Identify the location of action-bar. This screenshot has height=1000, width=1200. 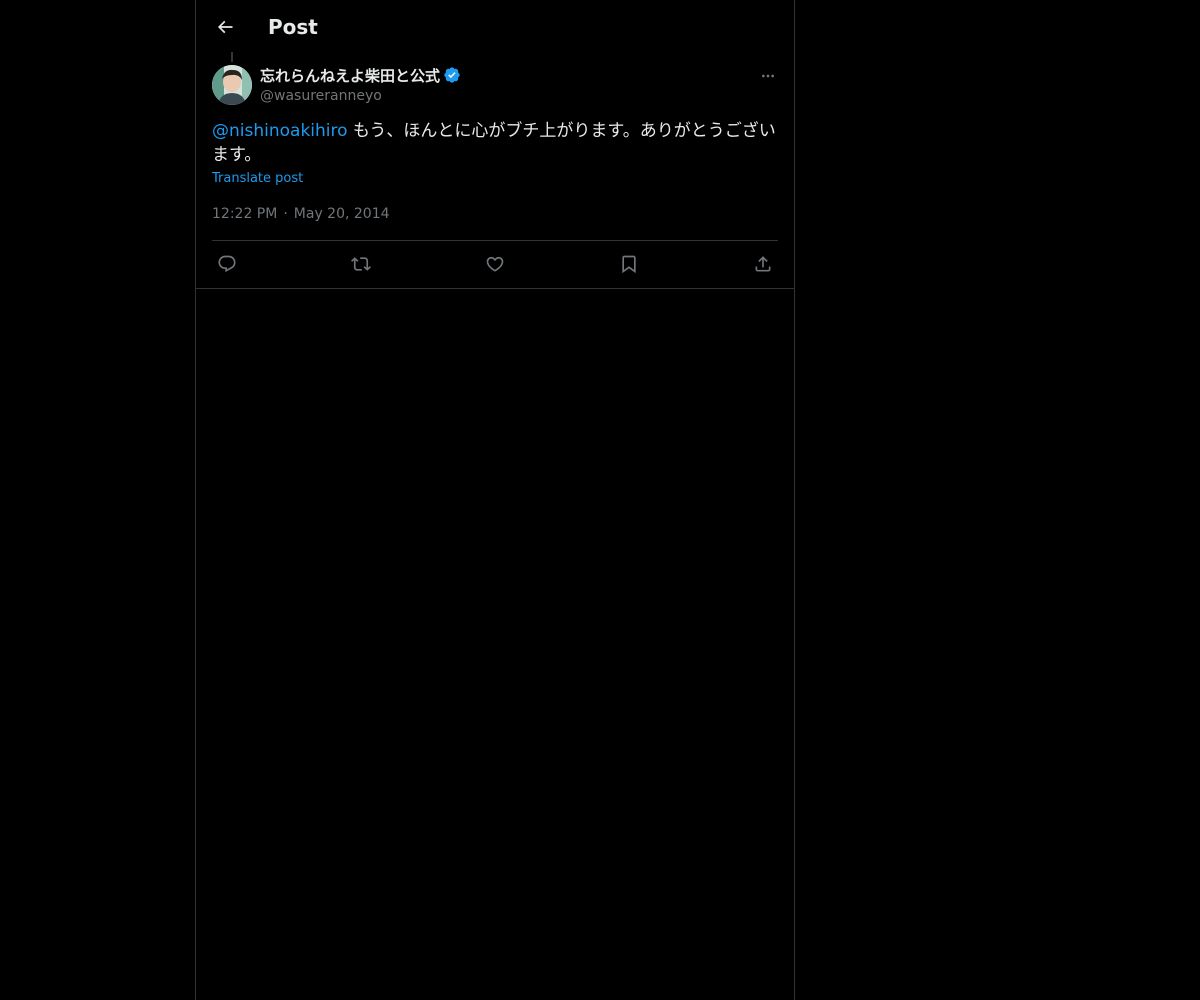
(495, 264).